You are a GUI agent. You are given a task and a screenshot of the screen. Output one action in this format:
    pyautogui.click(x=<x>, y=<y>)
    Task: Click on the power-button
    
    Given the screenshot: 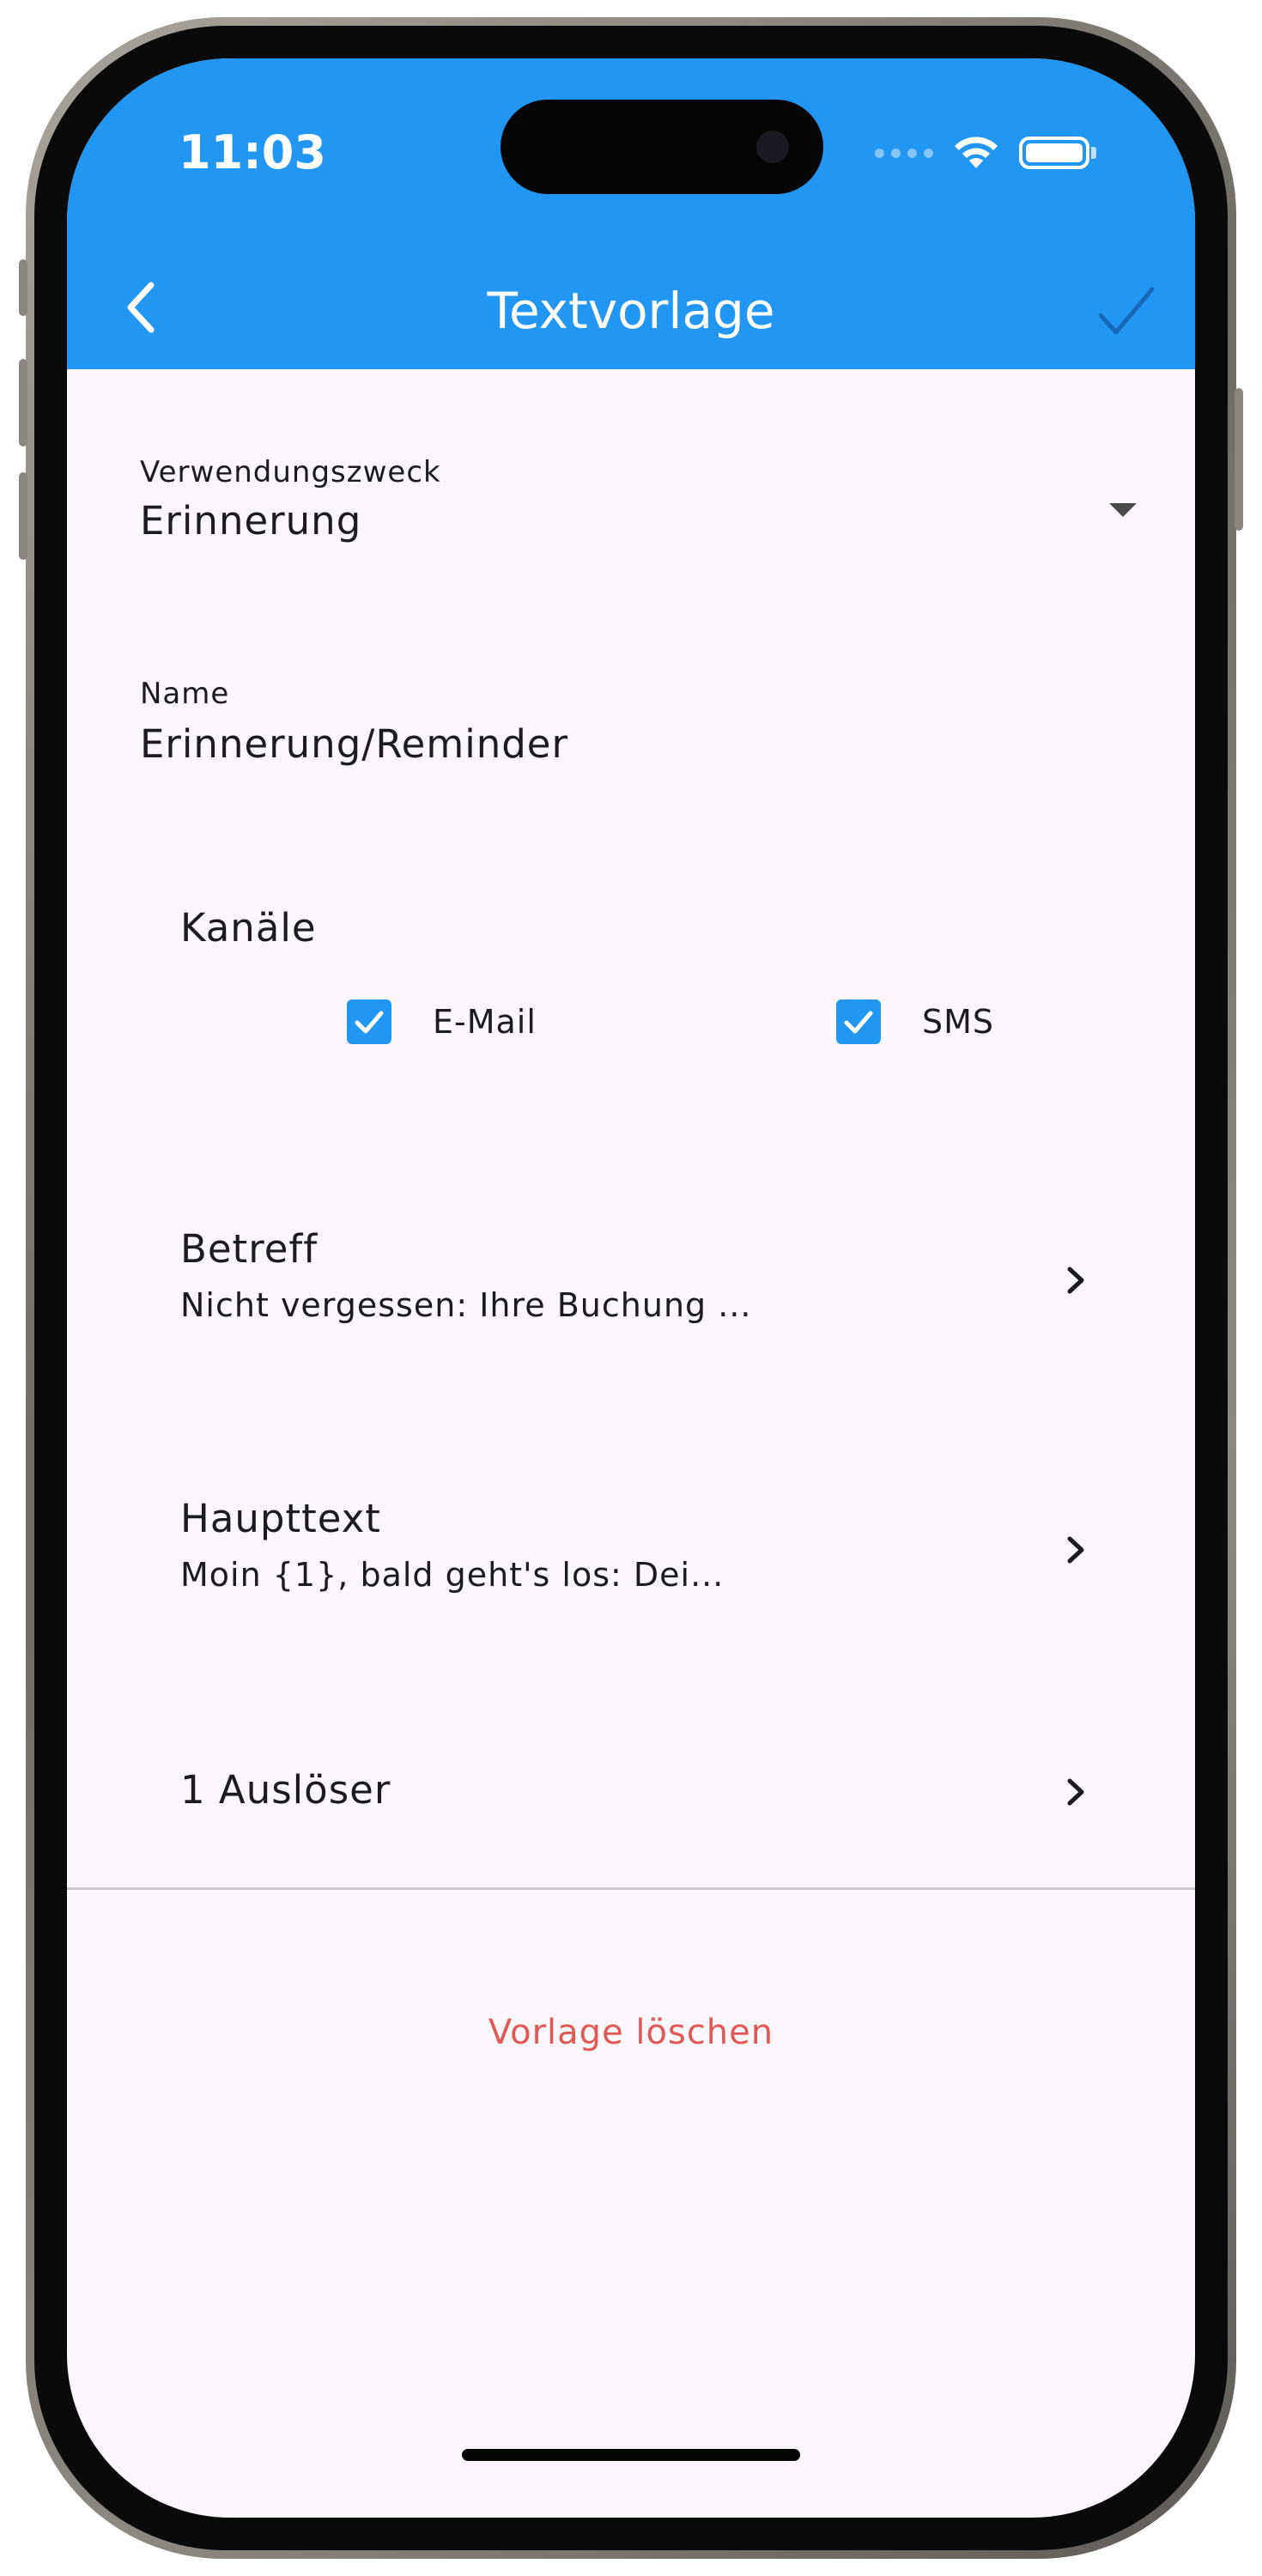 What is the action you would take?
    pyautogui.click(x=1239, y=459)
    